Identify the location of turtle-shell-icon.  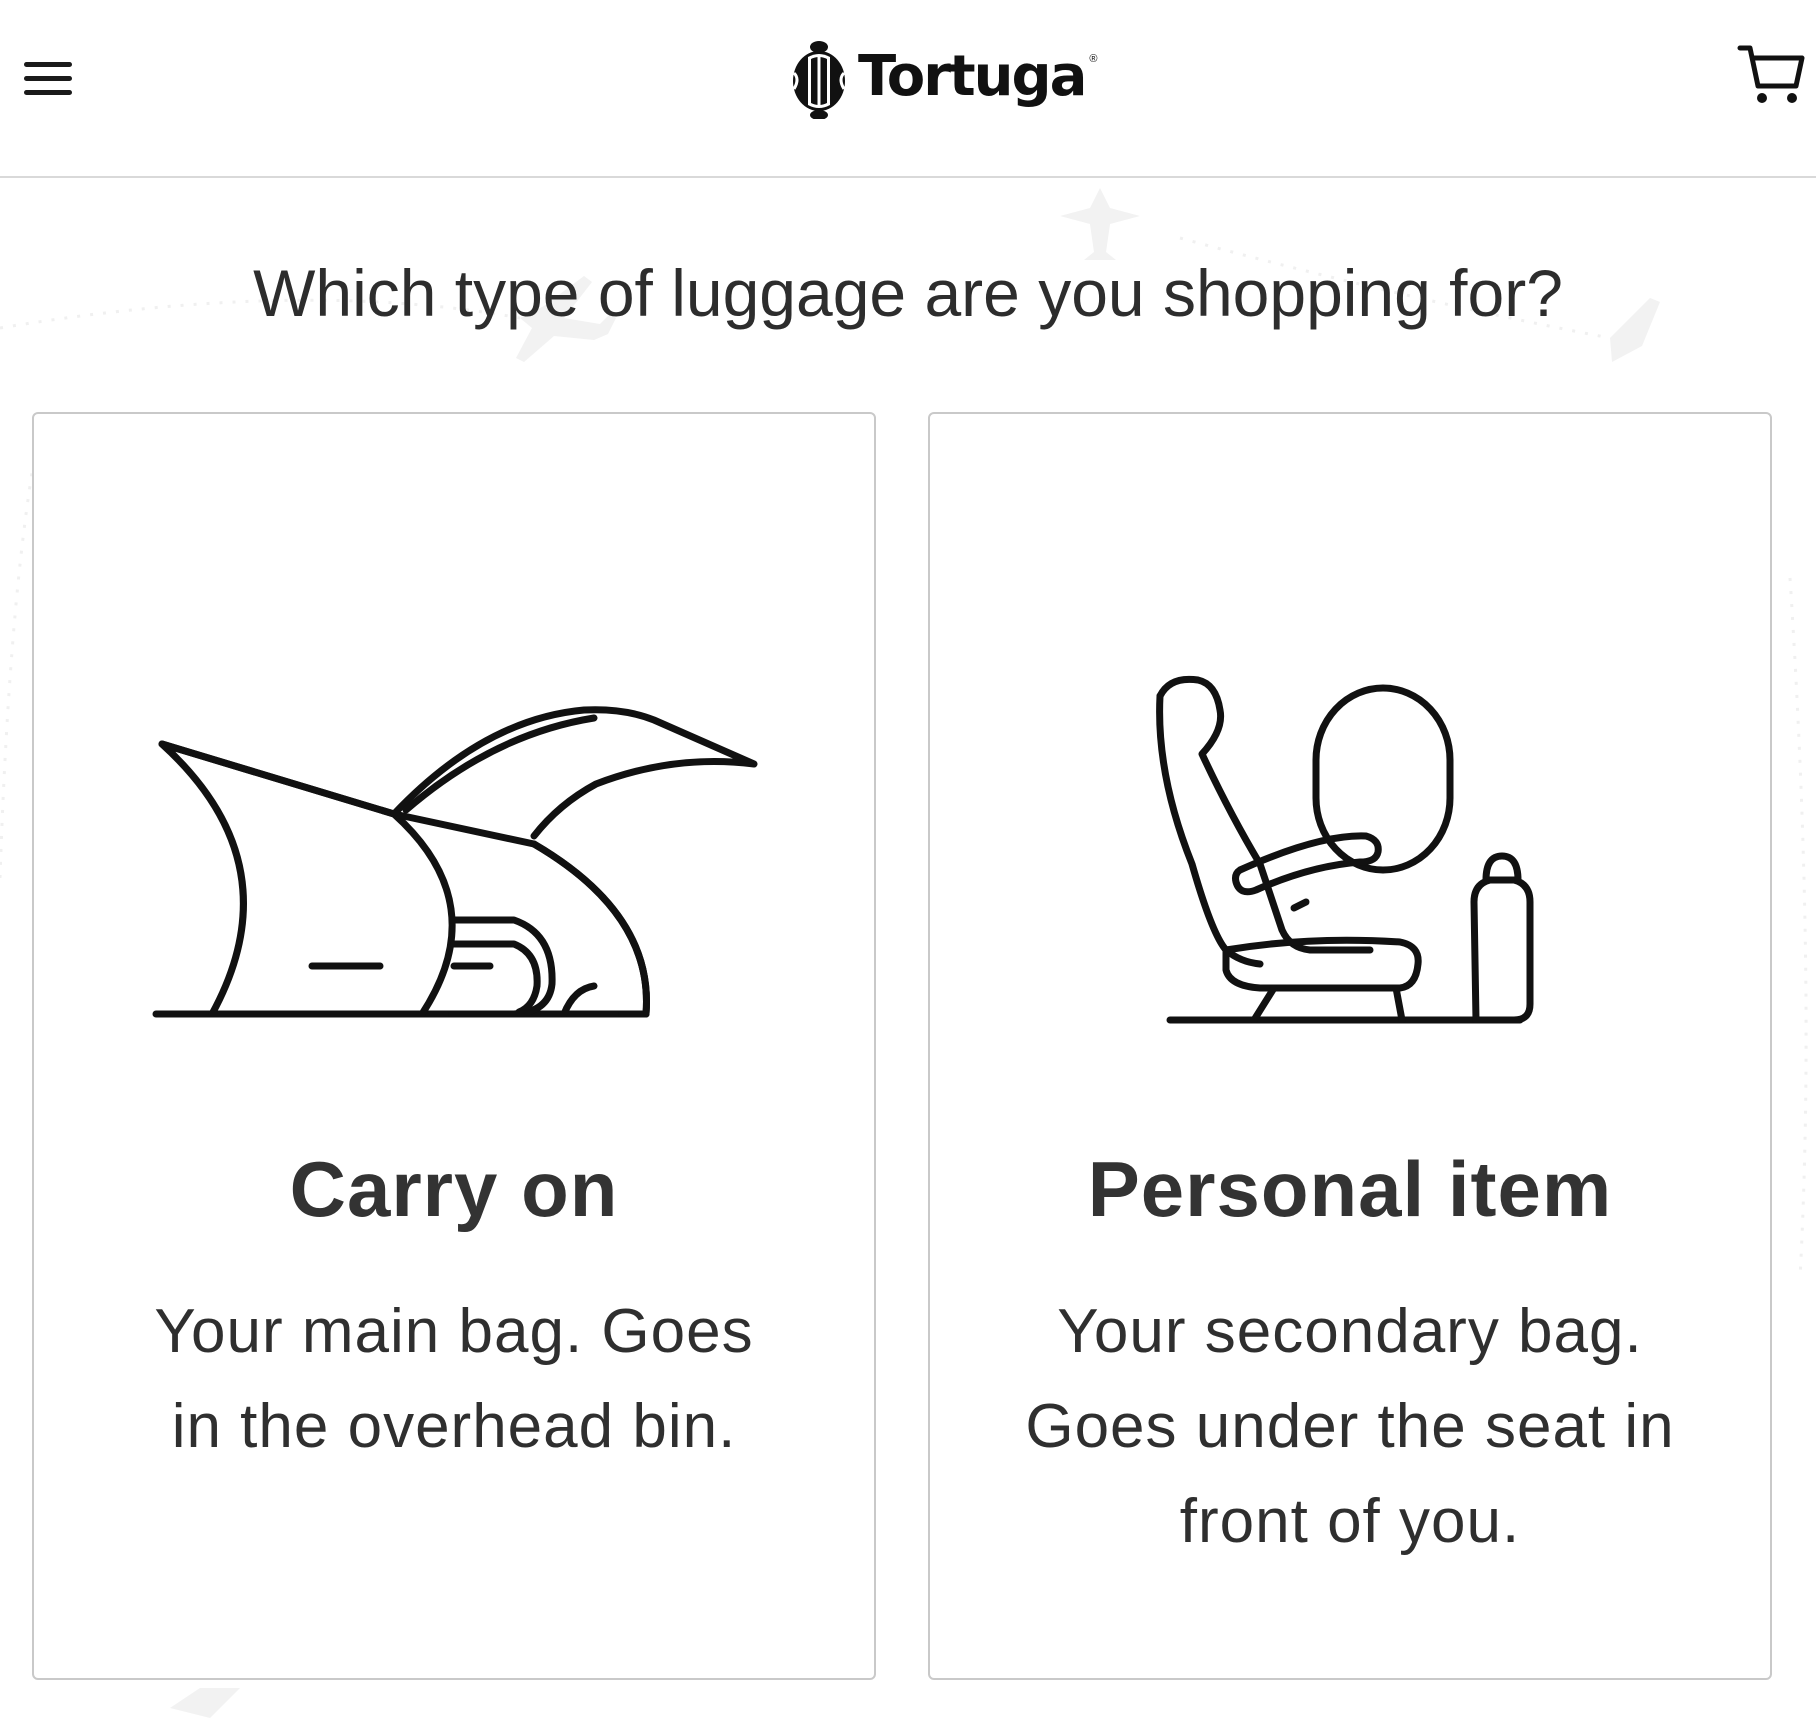
(819, 80).